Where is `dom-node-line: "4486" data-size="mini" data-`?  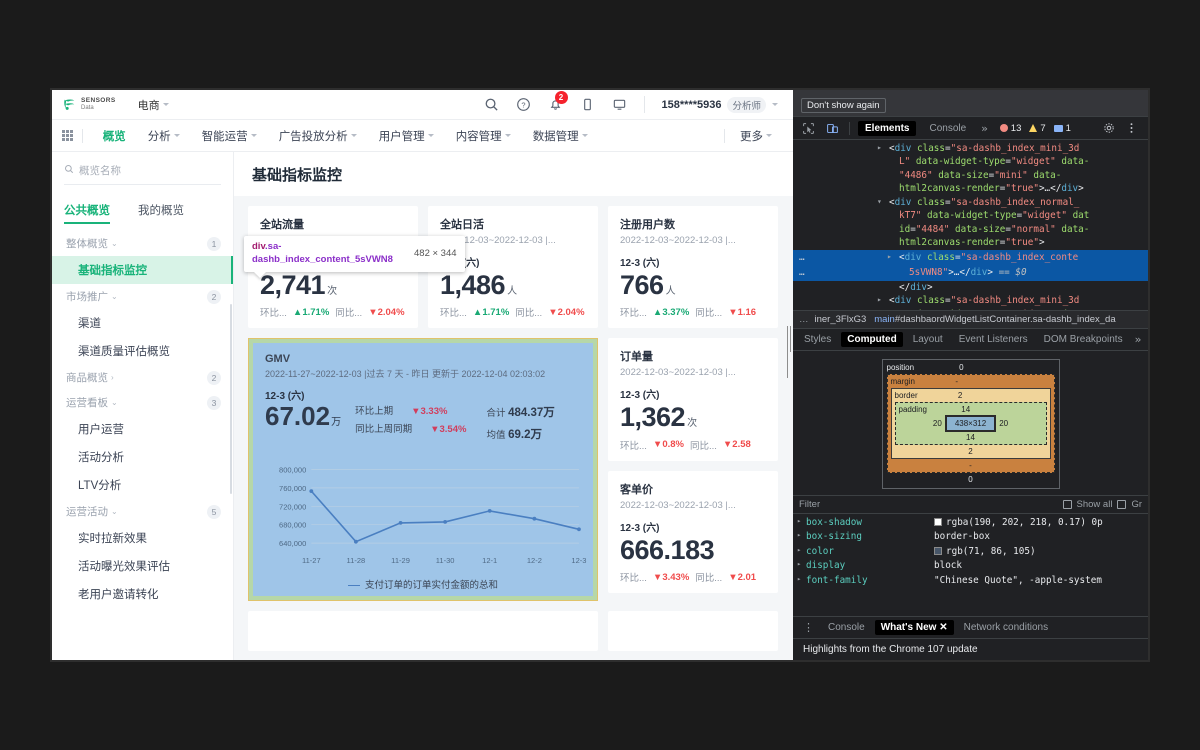 dom-node-line: "4486" data-size="mini" data- is located at coordinates (970, 175).